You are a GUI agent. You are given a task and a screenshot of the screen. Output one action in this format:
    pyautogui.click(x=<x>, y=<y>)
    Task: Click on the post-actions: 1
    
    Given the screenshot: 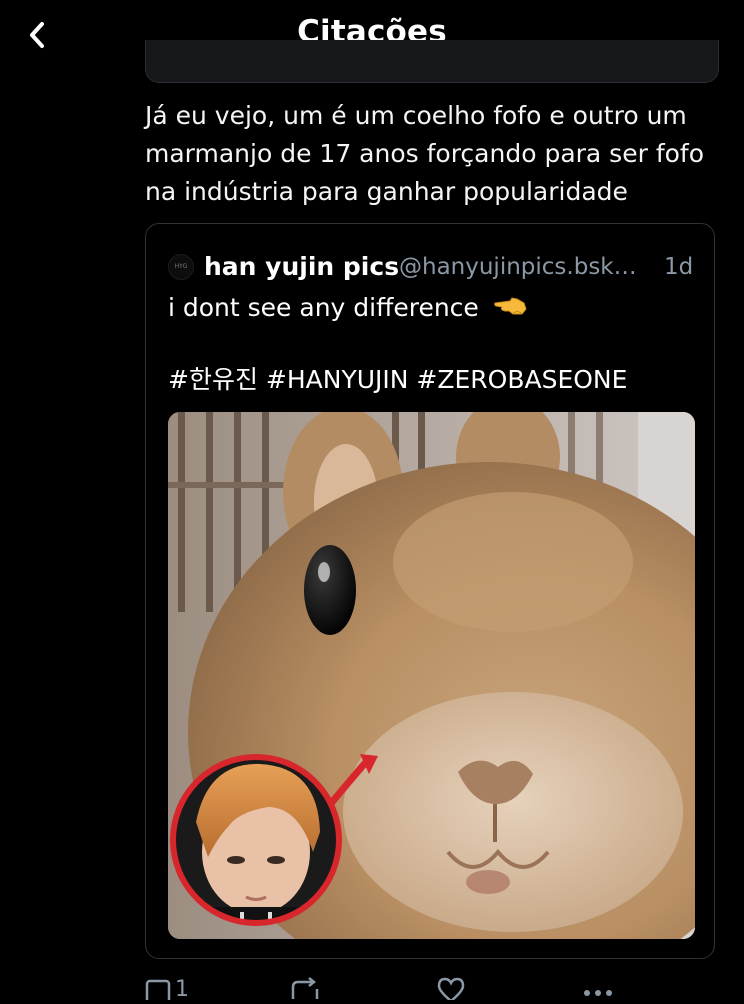 What is the action you would take?
    pyautogui.click(x=435, y=989)
    